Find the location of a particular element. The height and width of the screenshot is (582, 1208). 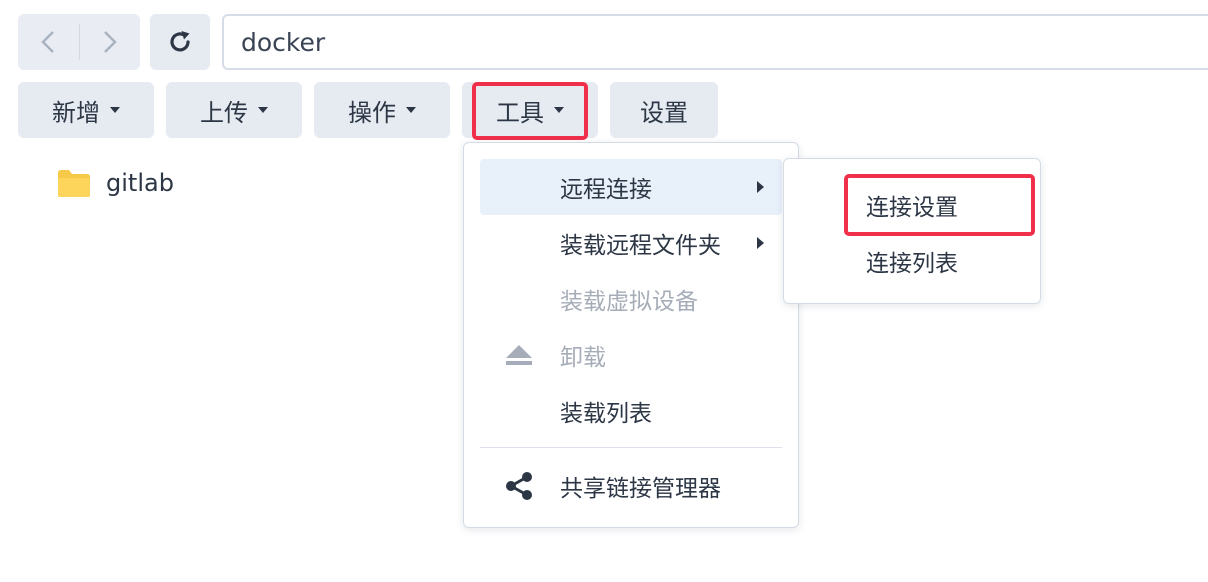

menu-item-mount-virtual-drive: 装载虚拟设备 is located at coordinates (631, 299).